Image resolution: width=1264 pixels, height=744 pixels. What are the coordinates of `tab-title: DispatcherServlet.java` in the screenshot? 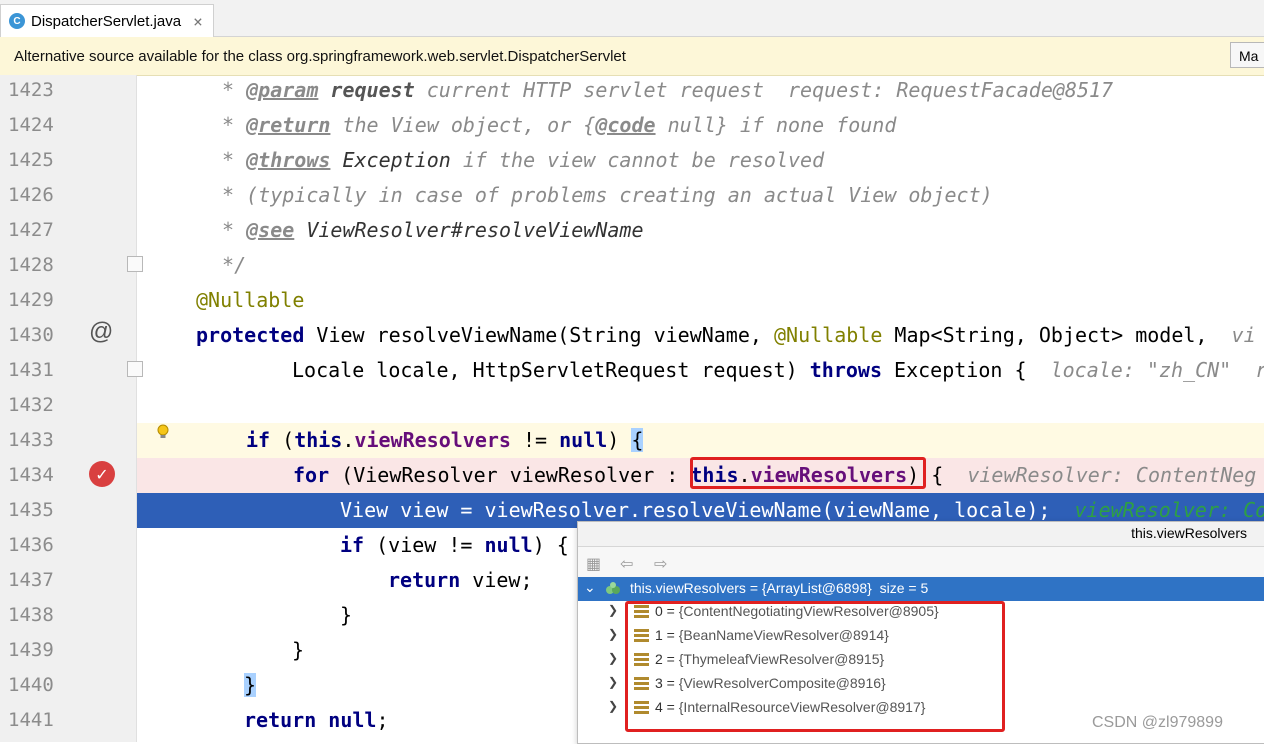 It's located at (106, 21).